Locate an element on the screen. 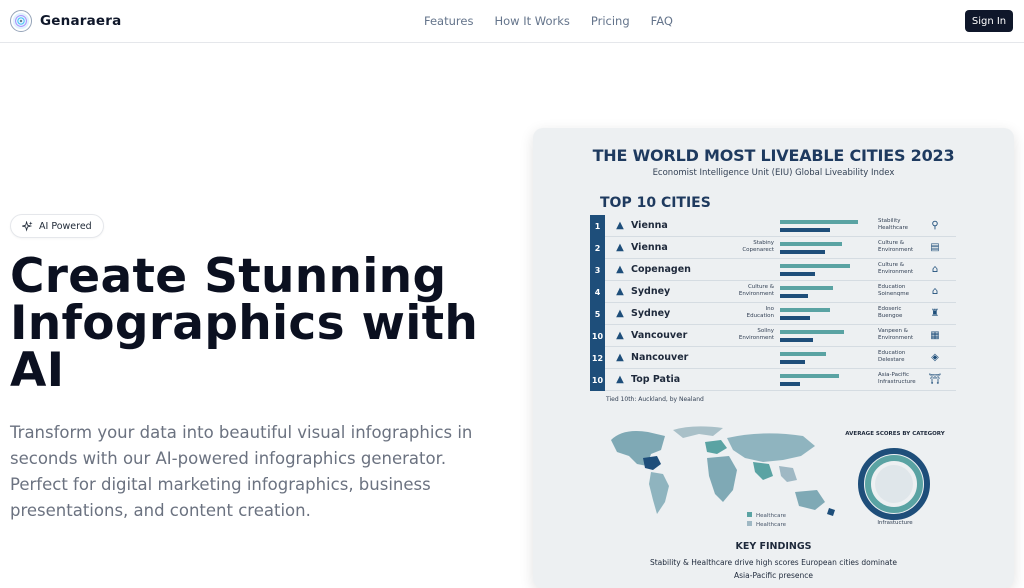 This screenshot has width=1024, height=588. brand: Genaraera is located at coordinates (65, 21).